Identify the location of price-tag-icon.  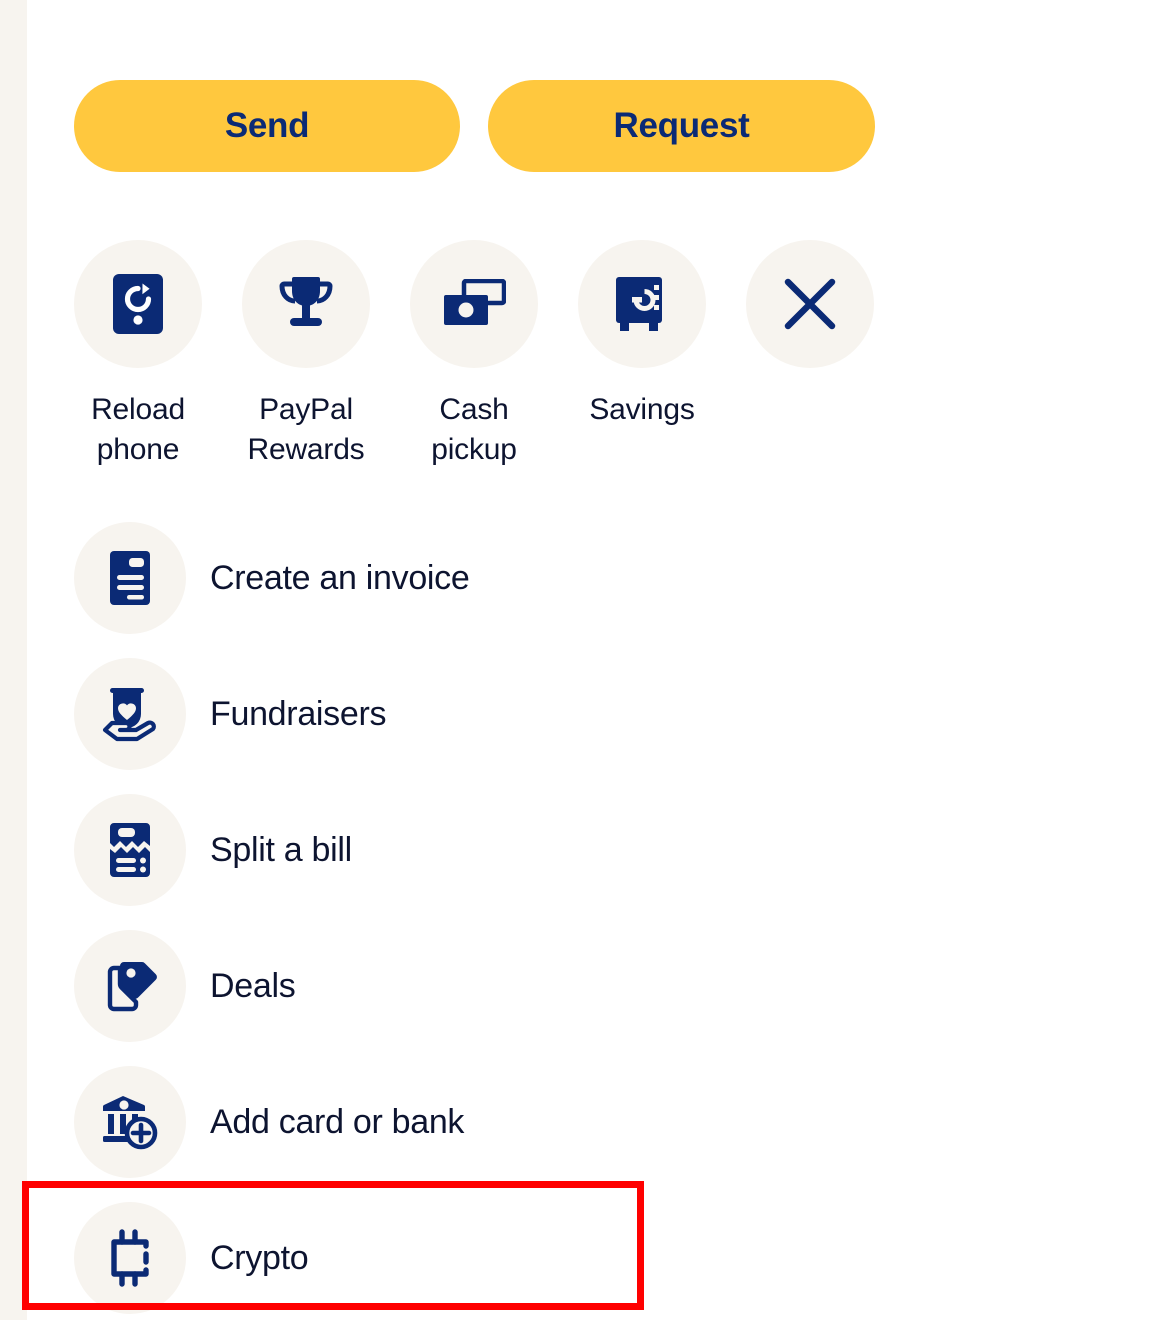
(132, 987).